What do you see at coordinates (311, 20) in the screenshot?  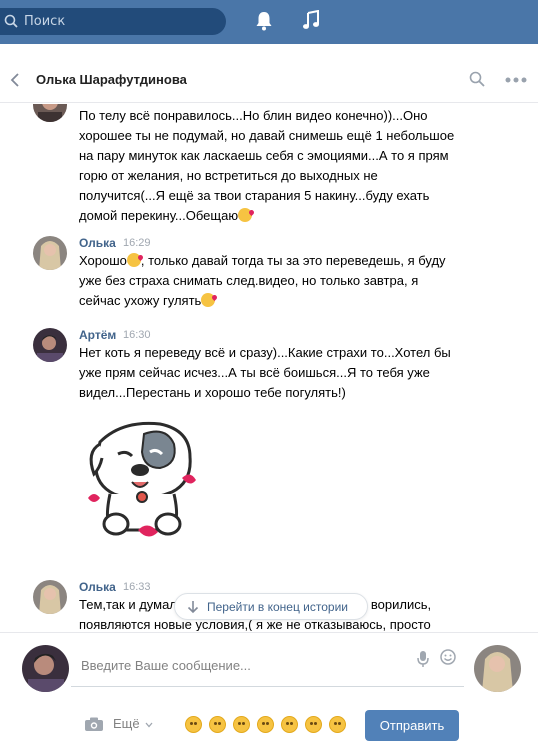 I see `music-icon` at bounding box center [311, 20].